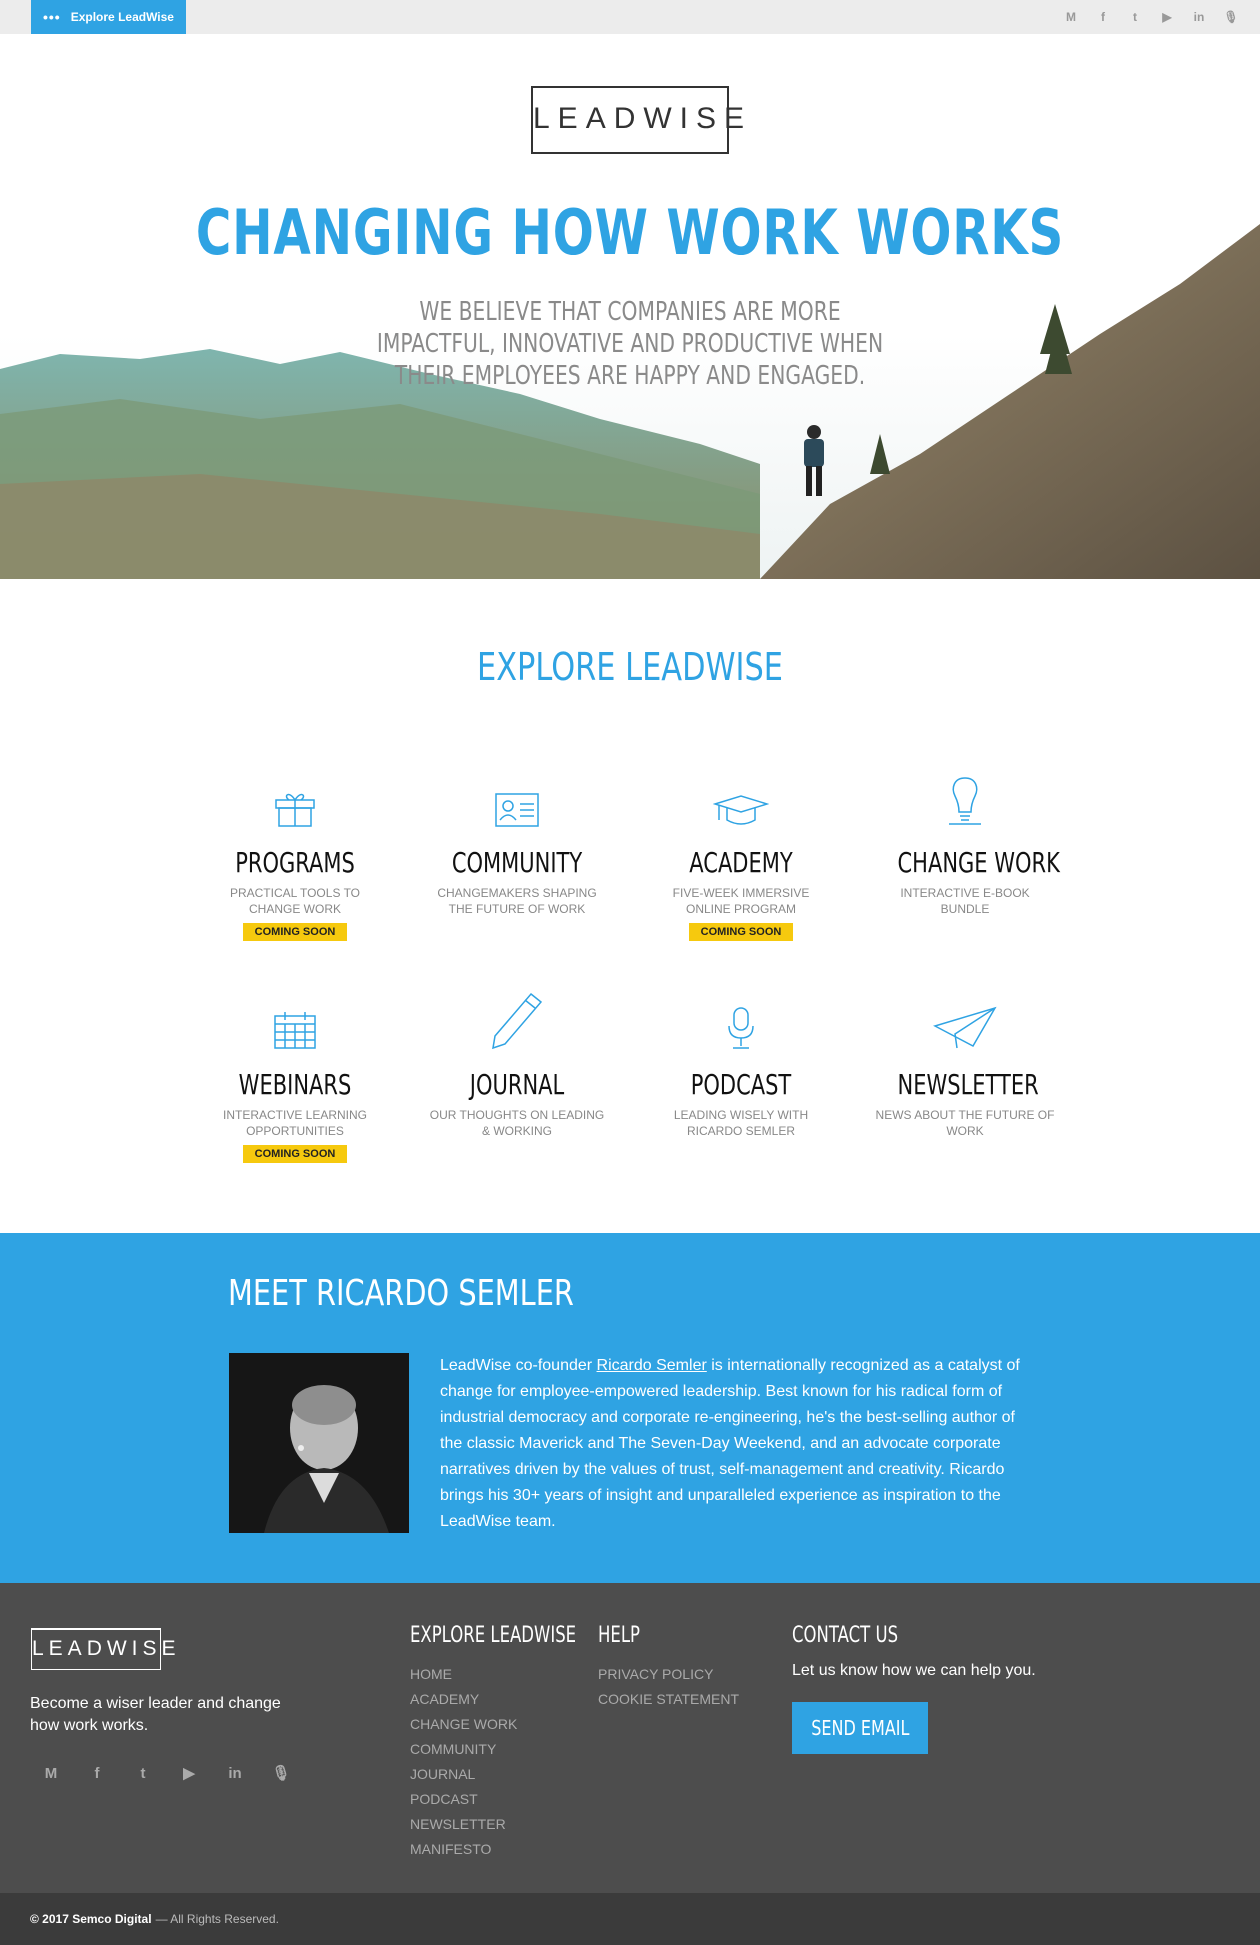  I want to click on send-email-button: SEND EMAIL, so click(860, 1728).